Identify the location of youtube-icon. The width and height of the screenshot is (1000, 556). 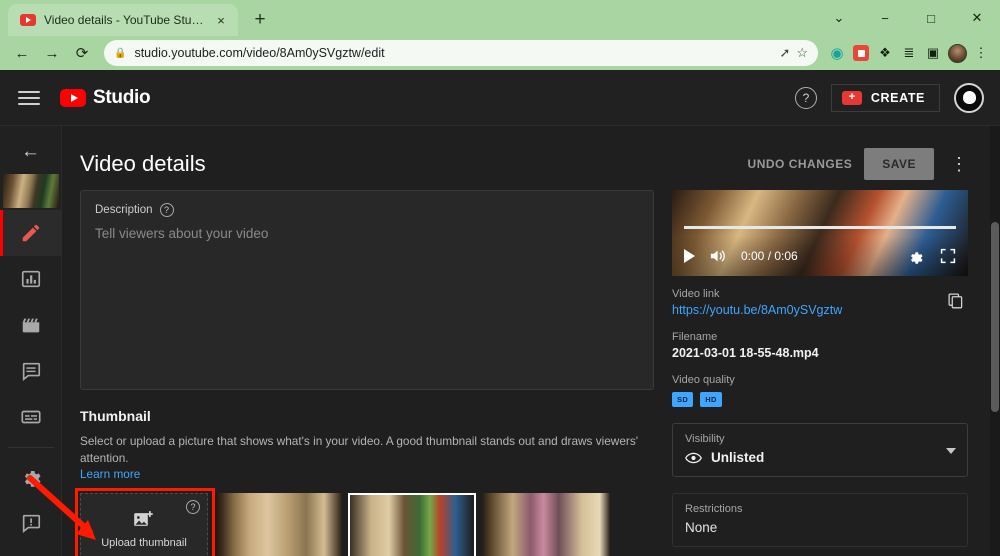
(28, 20).